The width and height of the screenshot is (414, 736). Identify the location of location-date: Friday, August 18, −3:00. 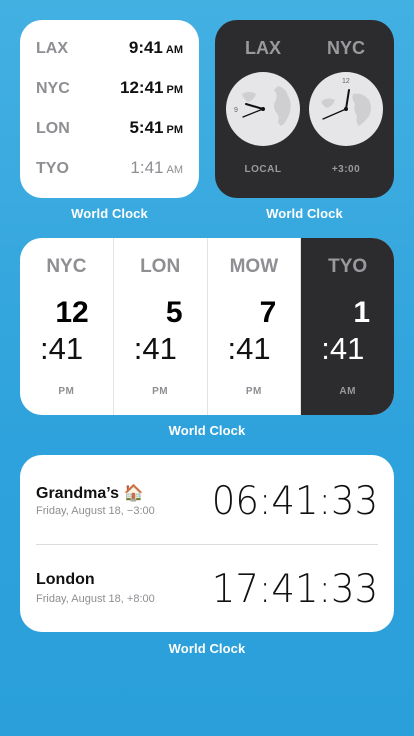
(95, 511).